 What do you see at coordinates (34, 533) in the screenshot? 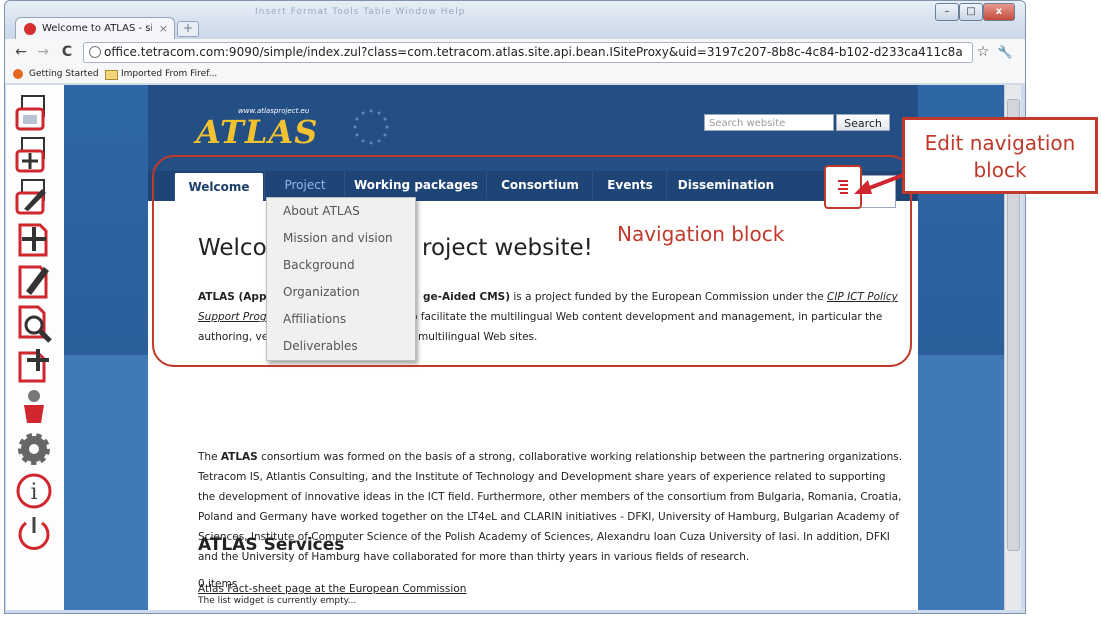
I see `logout-icon` at bounding box center [34, 533].